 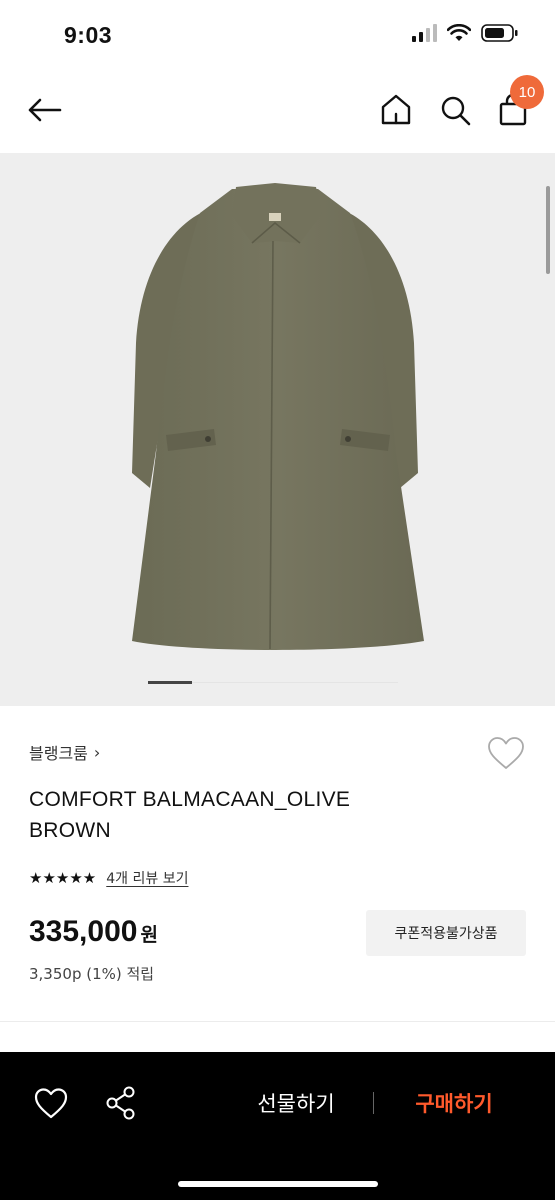 I want to click on scrollbar-thumb, so click(x=548, y=230).